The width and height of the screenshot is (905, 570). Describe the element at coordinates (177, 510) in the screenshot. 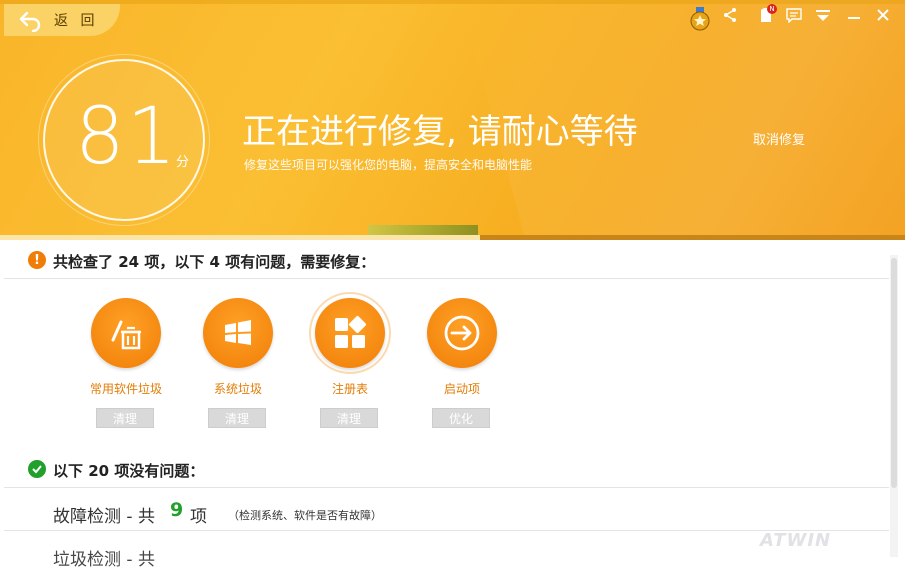

I see `category-count: 9` at that location.